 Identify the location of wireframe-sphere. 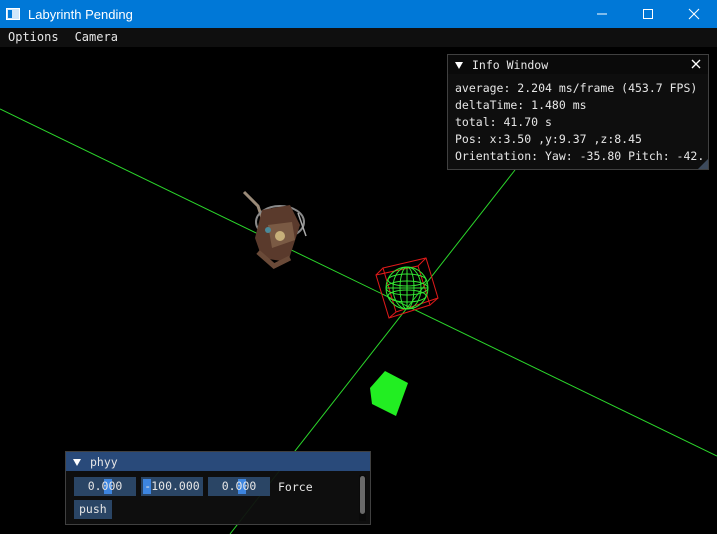
(407, 288).